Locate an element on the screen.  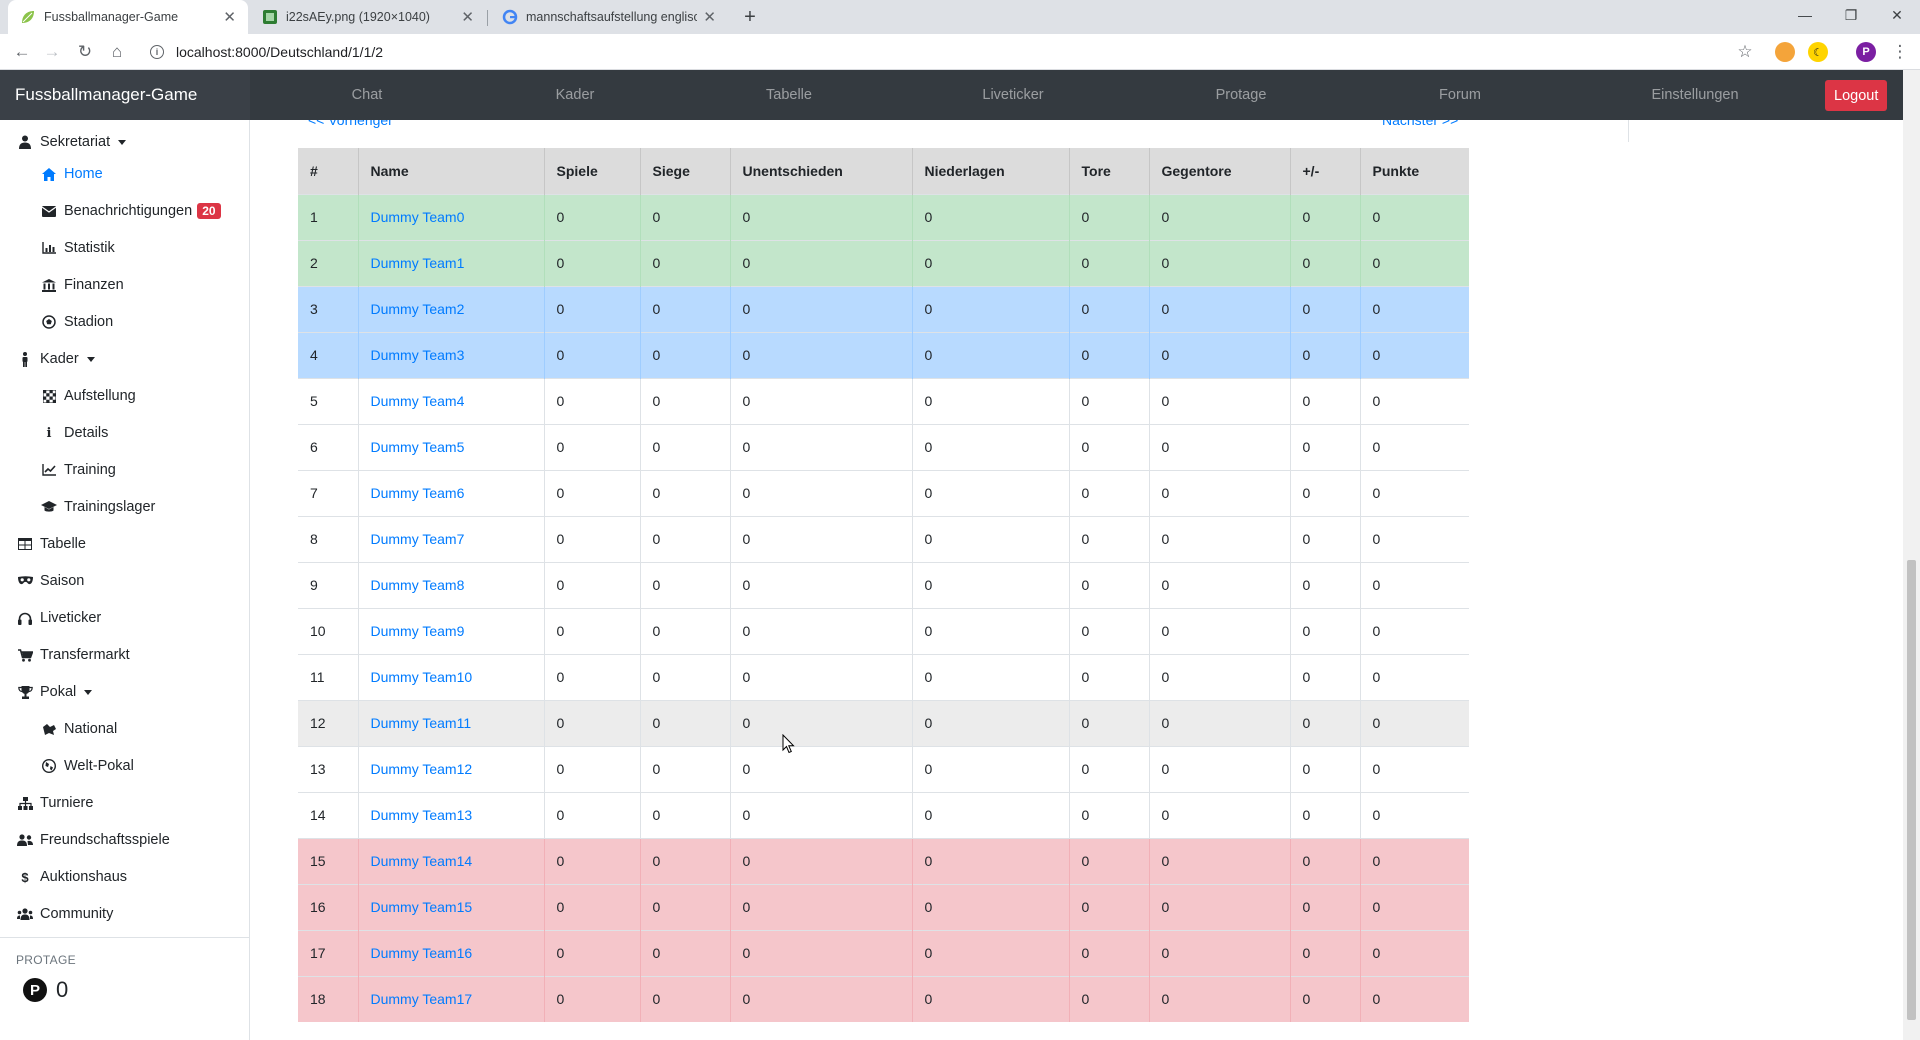
sidebar-item-turniere: Turniere is located at coordinates (54, 803).